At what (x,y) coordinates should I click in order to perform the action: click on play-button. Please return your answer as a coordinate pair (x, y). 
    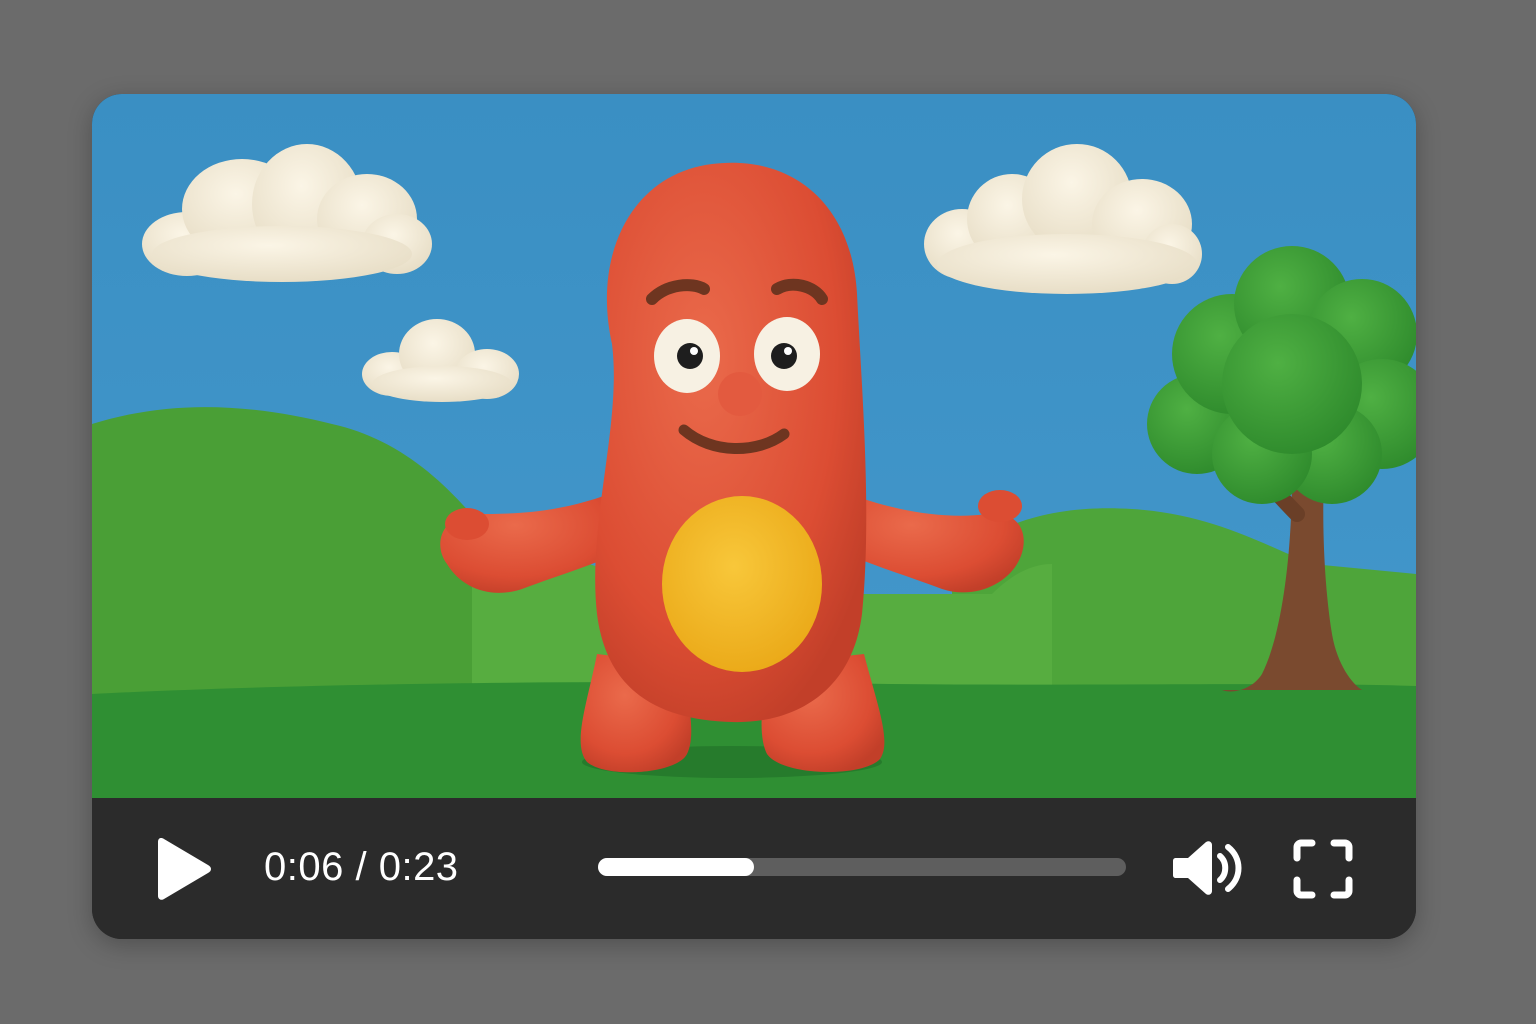
    Looking at the image, I should click on (183, 869).